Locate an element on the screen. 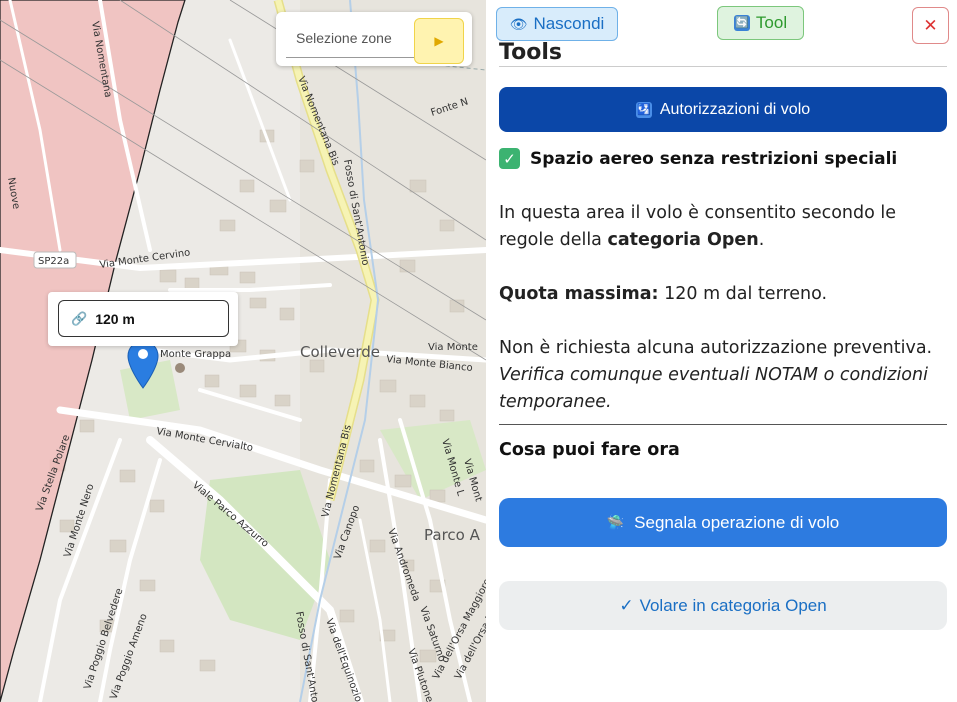  road-shield-label: SP22a is located at coordinates (53, 261).